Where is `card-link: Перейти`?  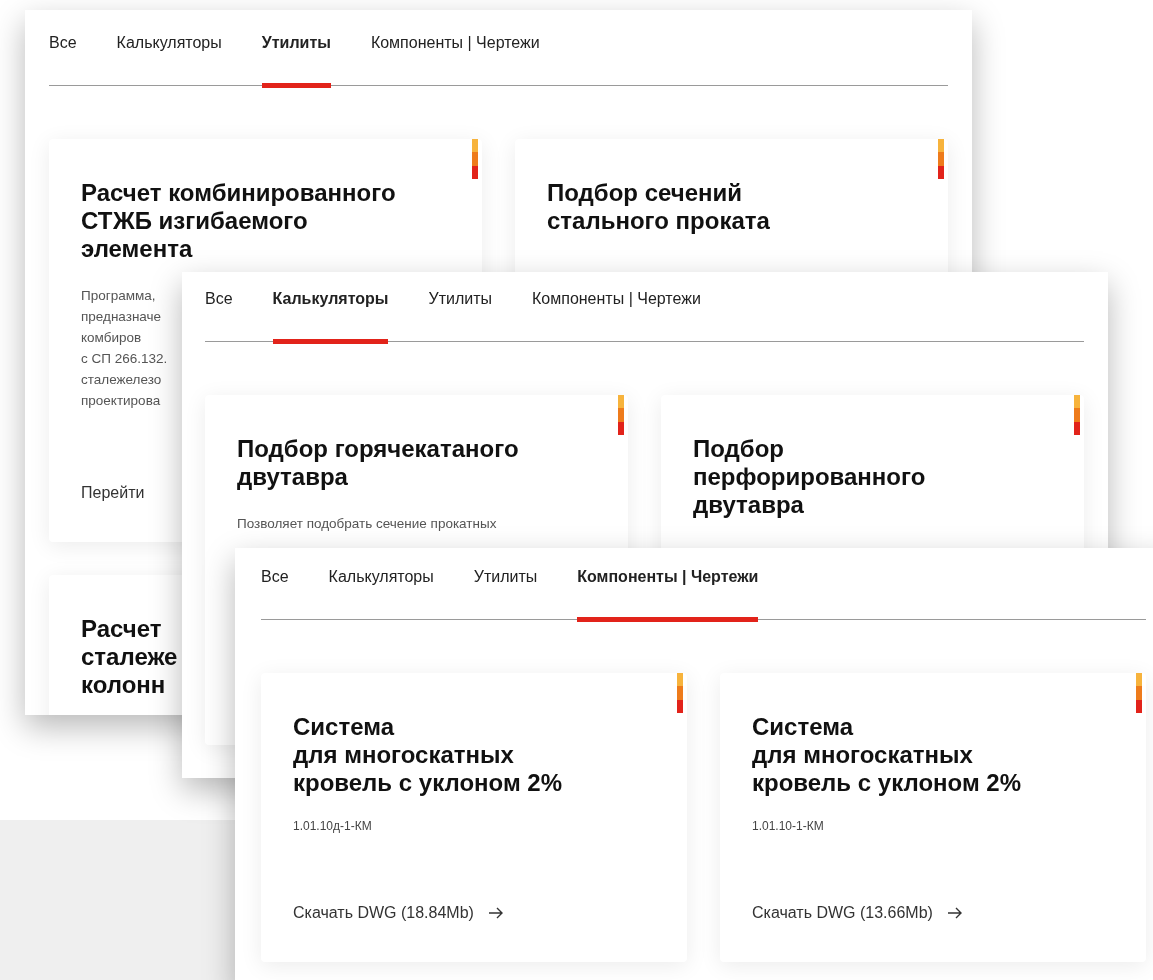
card-link: Перейти is located at coordinates (113, 493).